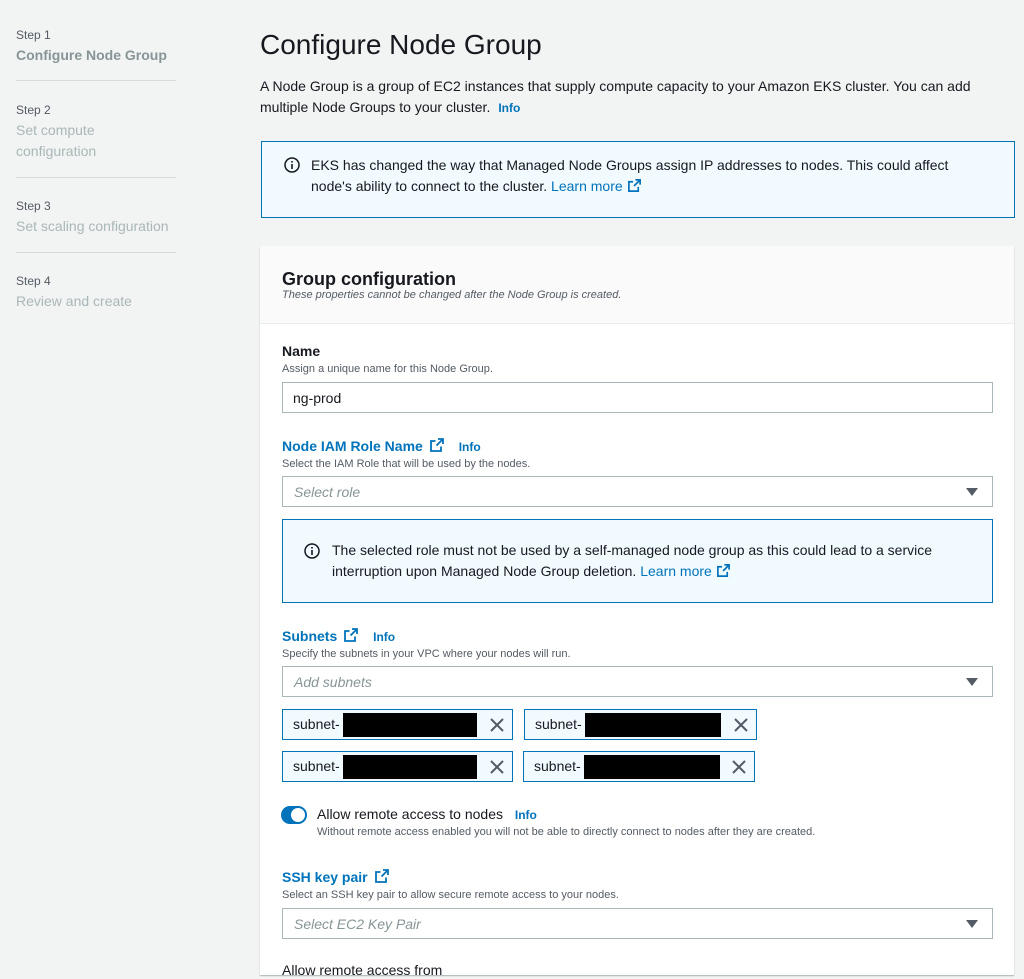 The image size is (1024, 979). I want to click on subnets-select: Add subnets, so click(637, 681).